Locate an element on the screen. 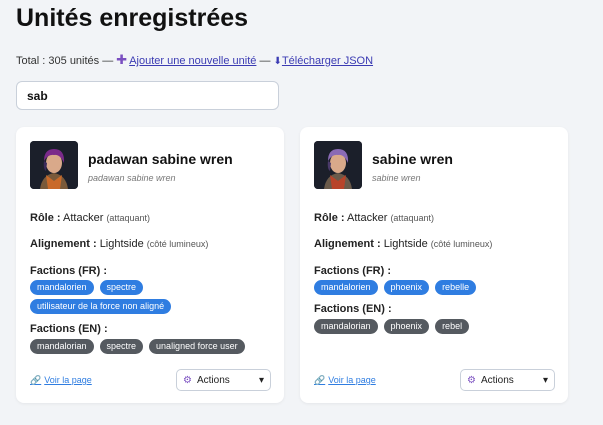 This screenshot has width=603, height=425. download-icon: ⬇ is located at coordinates (277, 61).